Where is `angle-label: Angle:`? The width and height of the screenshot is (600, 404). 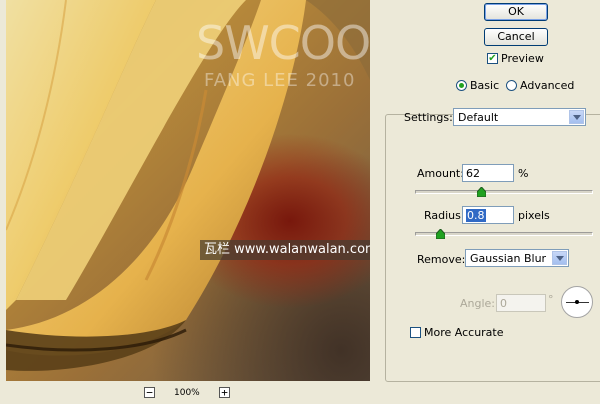
angle-label: Angle: is located at coordinates (478, 303).